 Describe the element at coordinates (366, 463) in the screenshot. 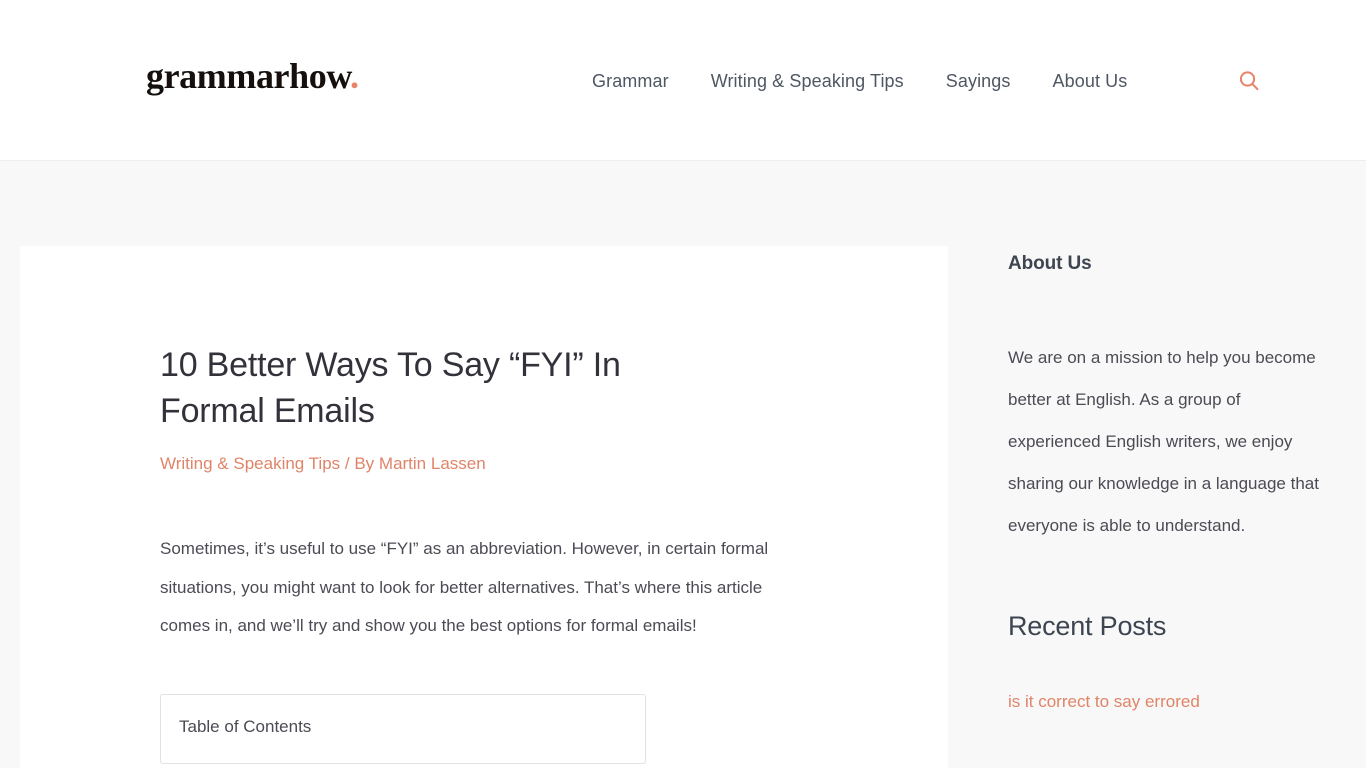

I see `byline-author-prefix: By` at that location.